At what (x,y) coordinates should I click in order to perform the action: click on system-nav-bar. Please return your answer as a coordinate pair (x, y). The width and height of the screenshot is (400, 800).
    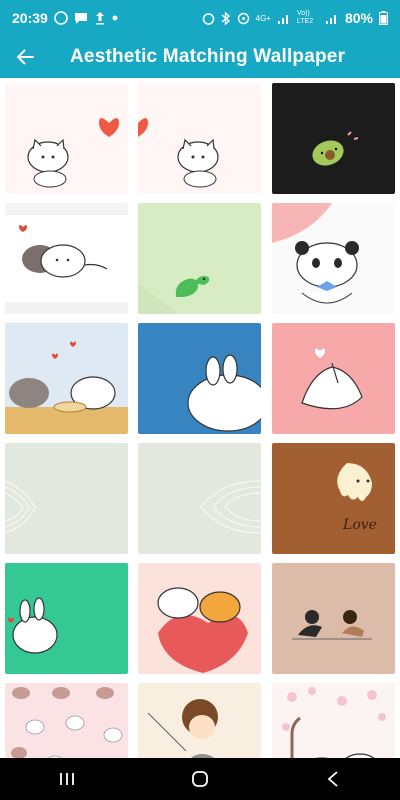
    Looking at the image, I should click on (200, 779).